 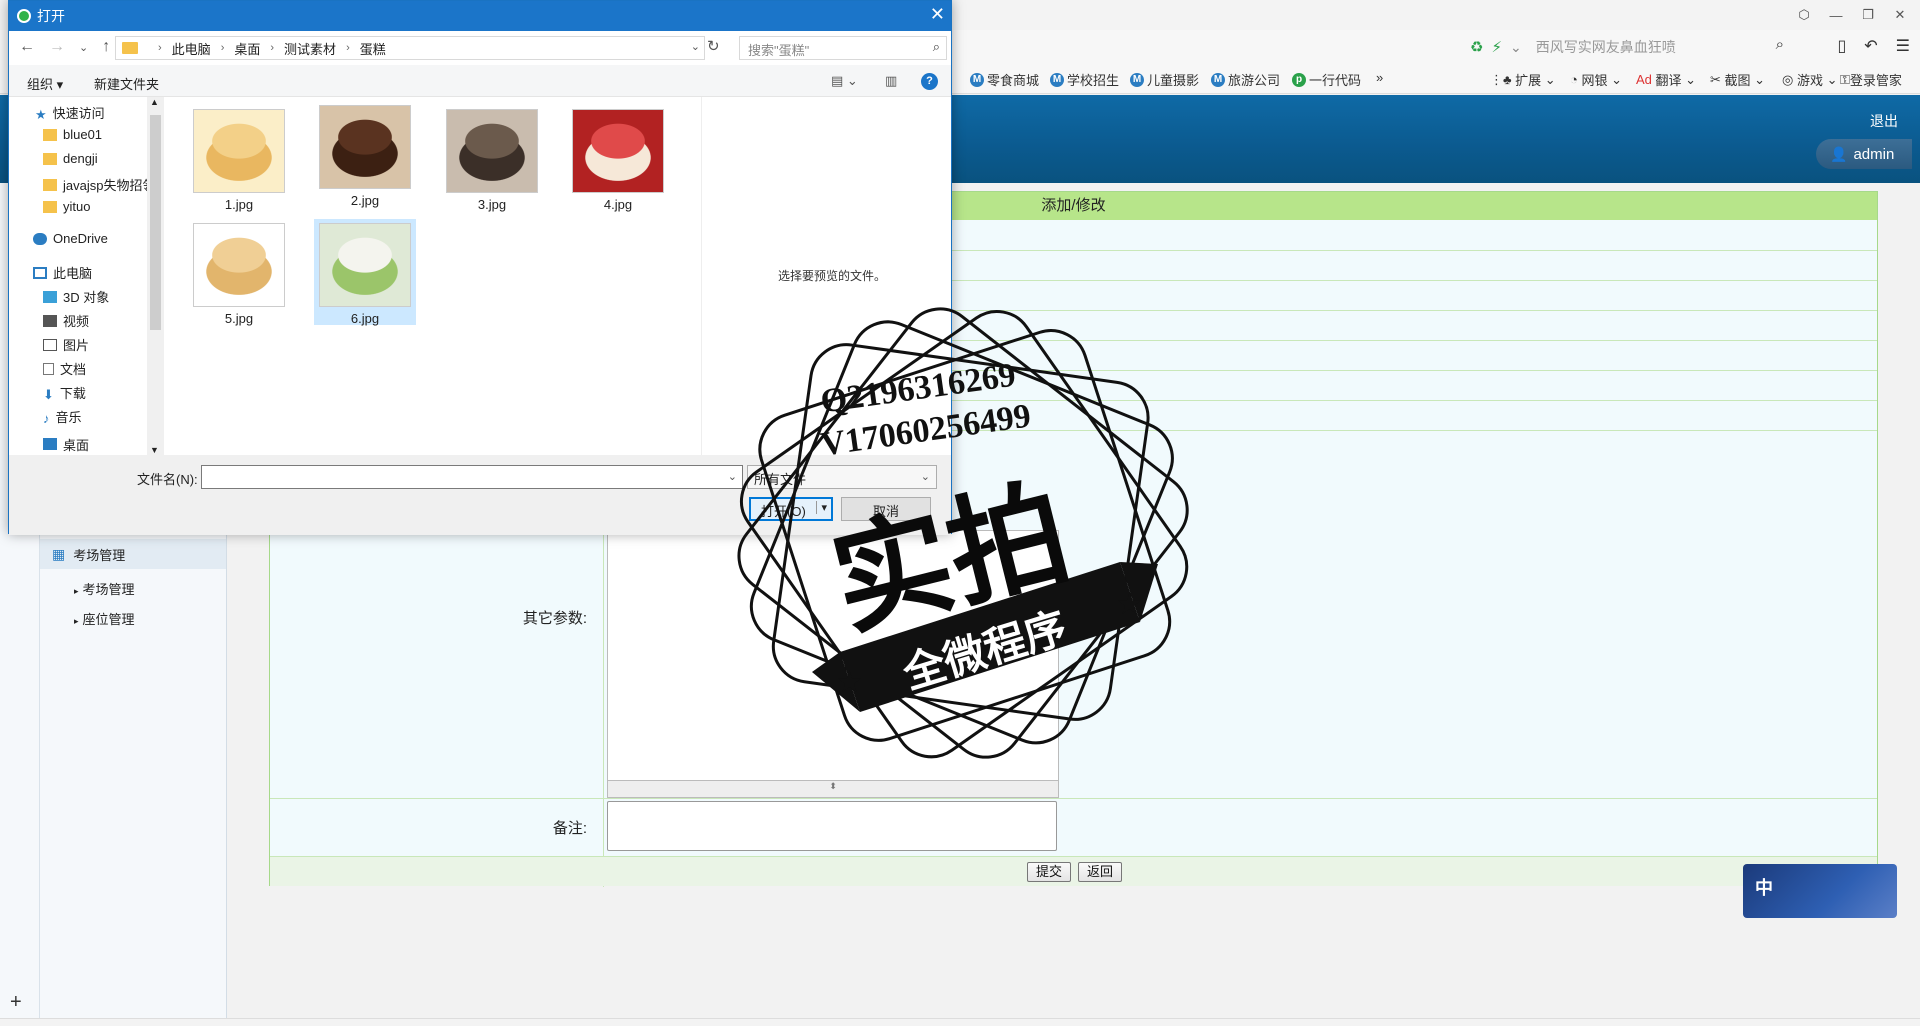 What do you see at coordinates (72, 134) in the screenshot?
I see `nav-item-folder: blue01` at bounding box center [72, 134].